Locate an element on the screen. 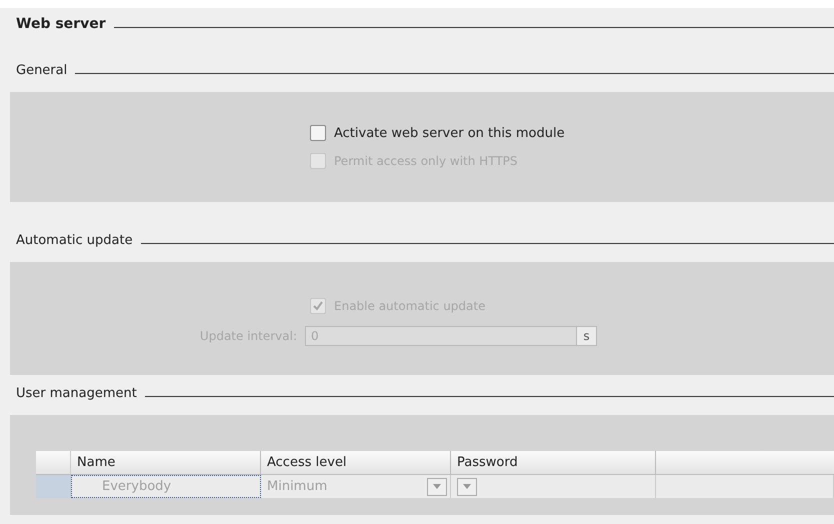 The width and height of the screenshot is (834, 524). section-title: Web server is located at coordinates (61, 24).